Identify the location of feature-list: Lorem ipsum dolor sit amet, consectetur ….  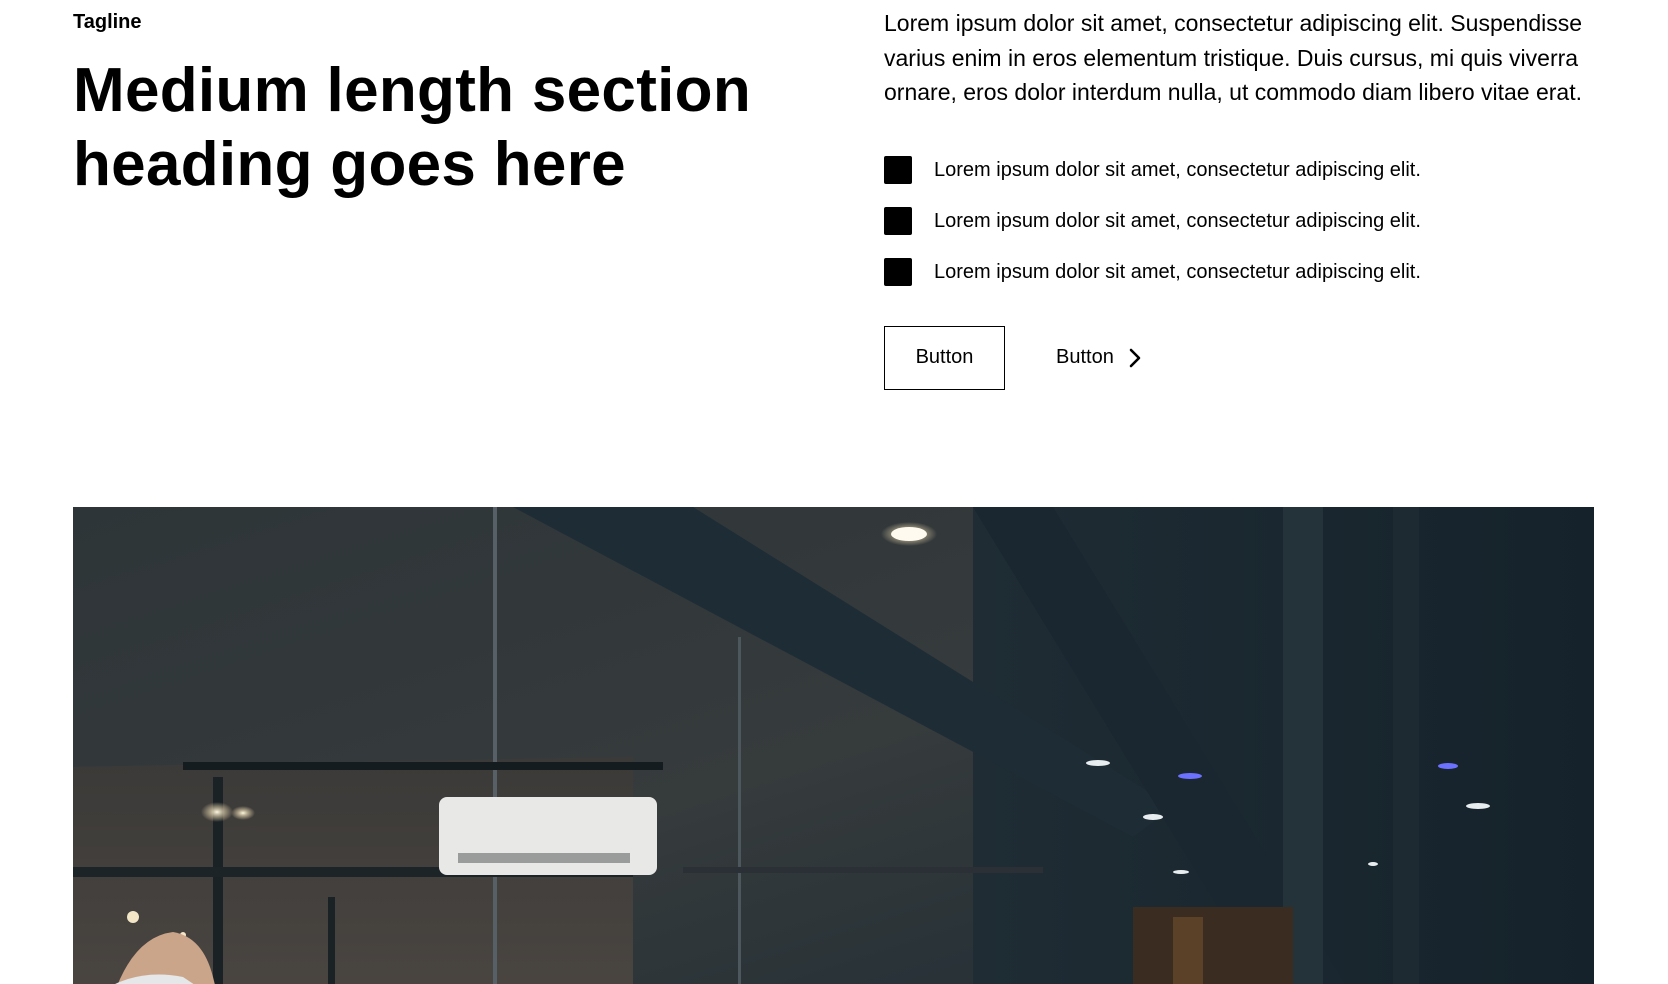
(1244, 220).